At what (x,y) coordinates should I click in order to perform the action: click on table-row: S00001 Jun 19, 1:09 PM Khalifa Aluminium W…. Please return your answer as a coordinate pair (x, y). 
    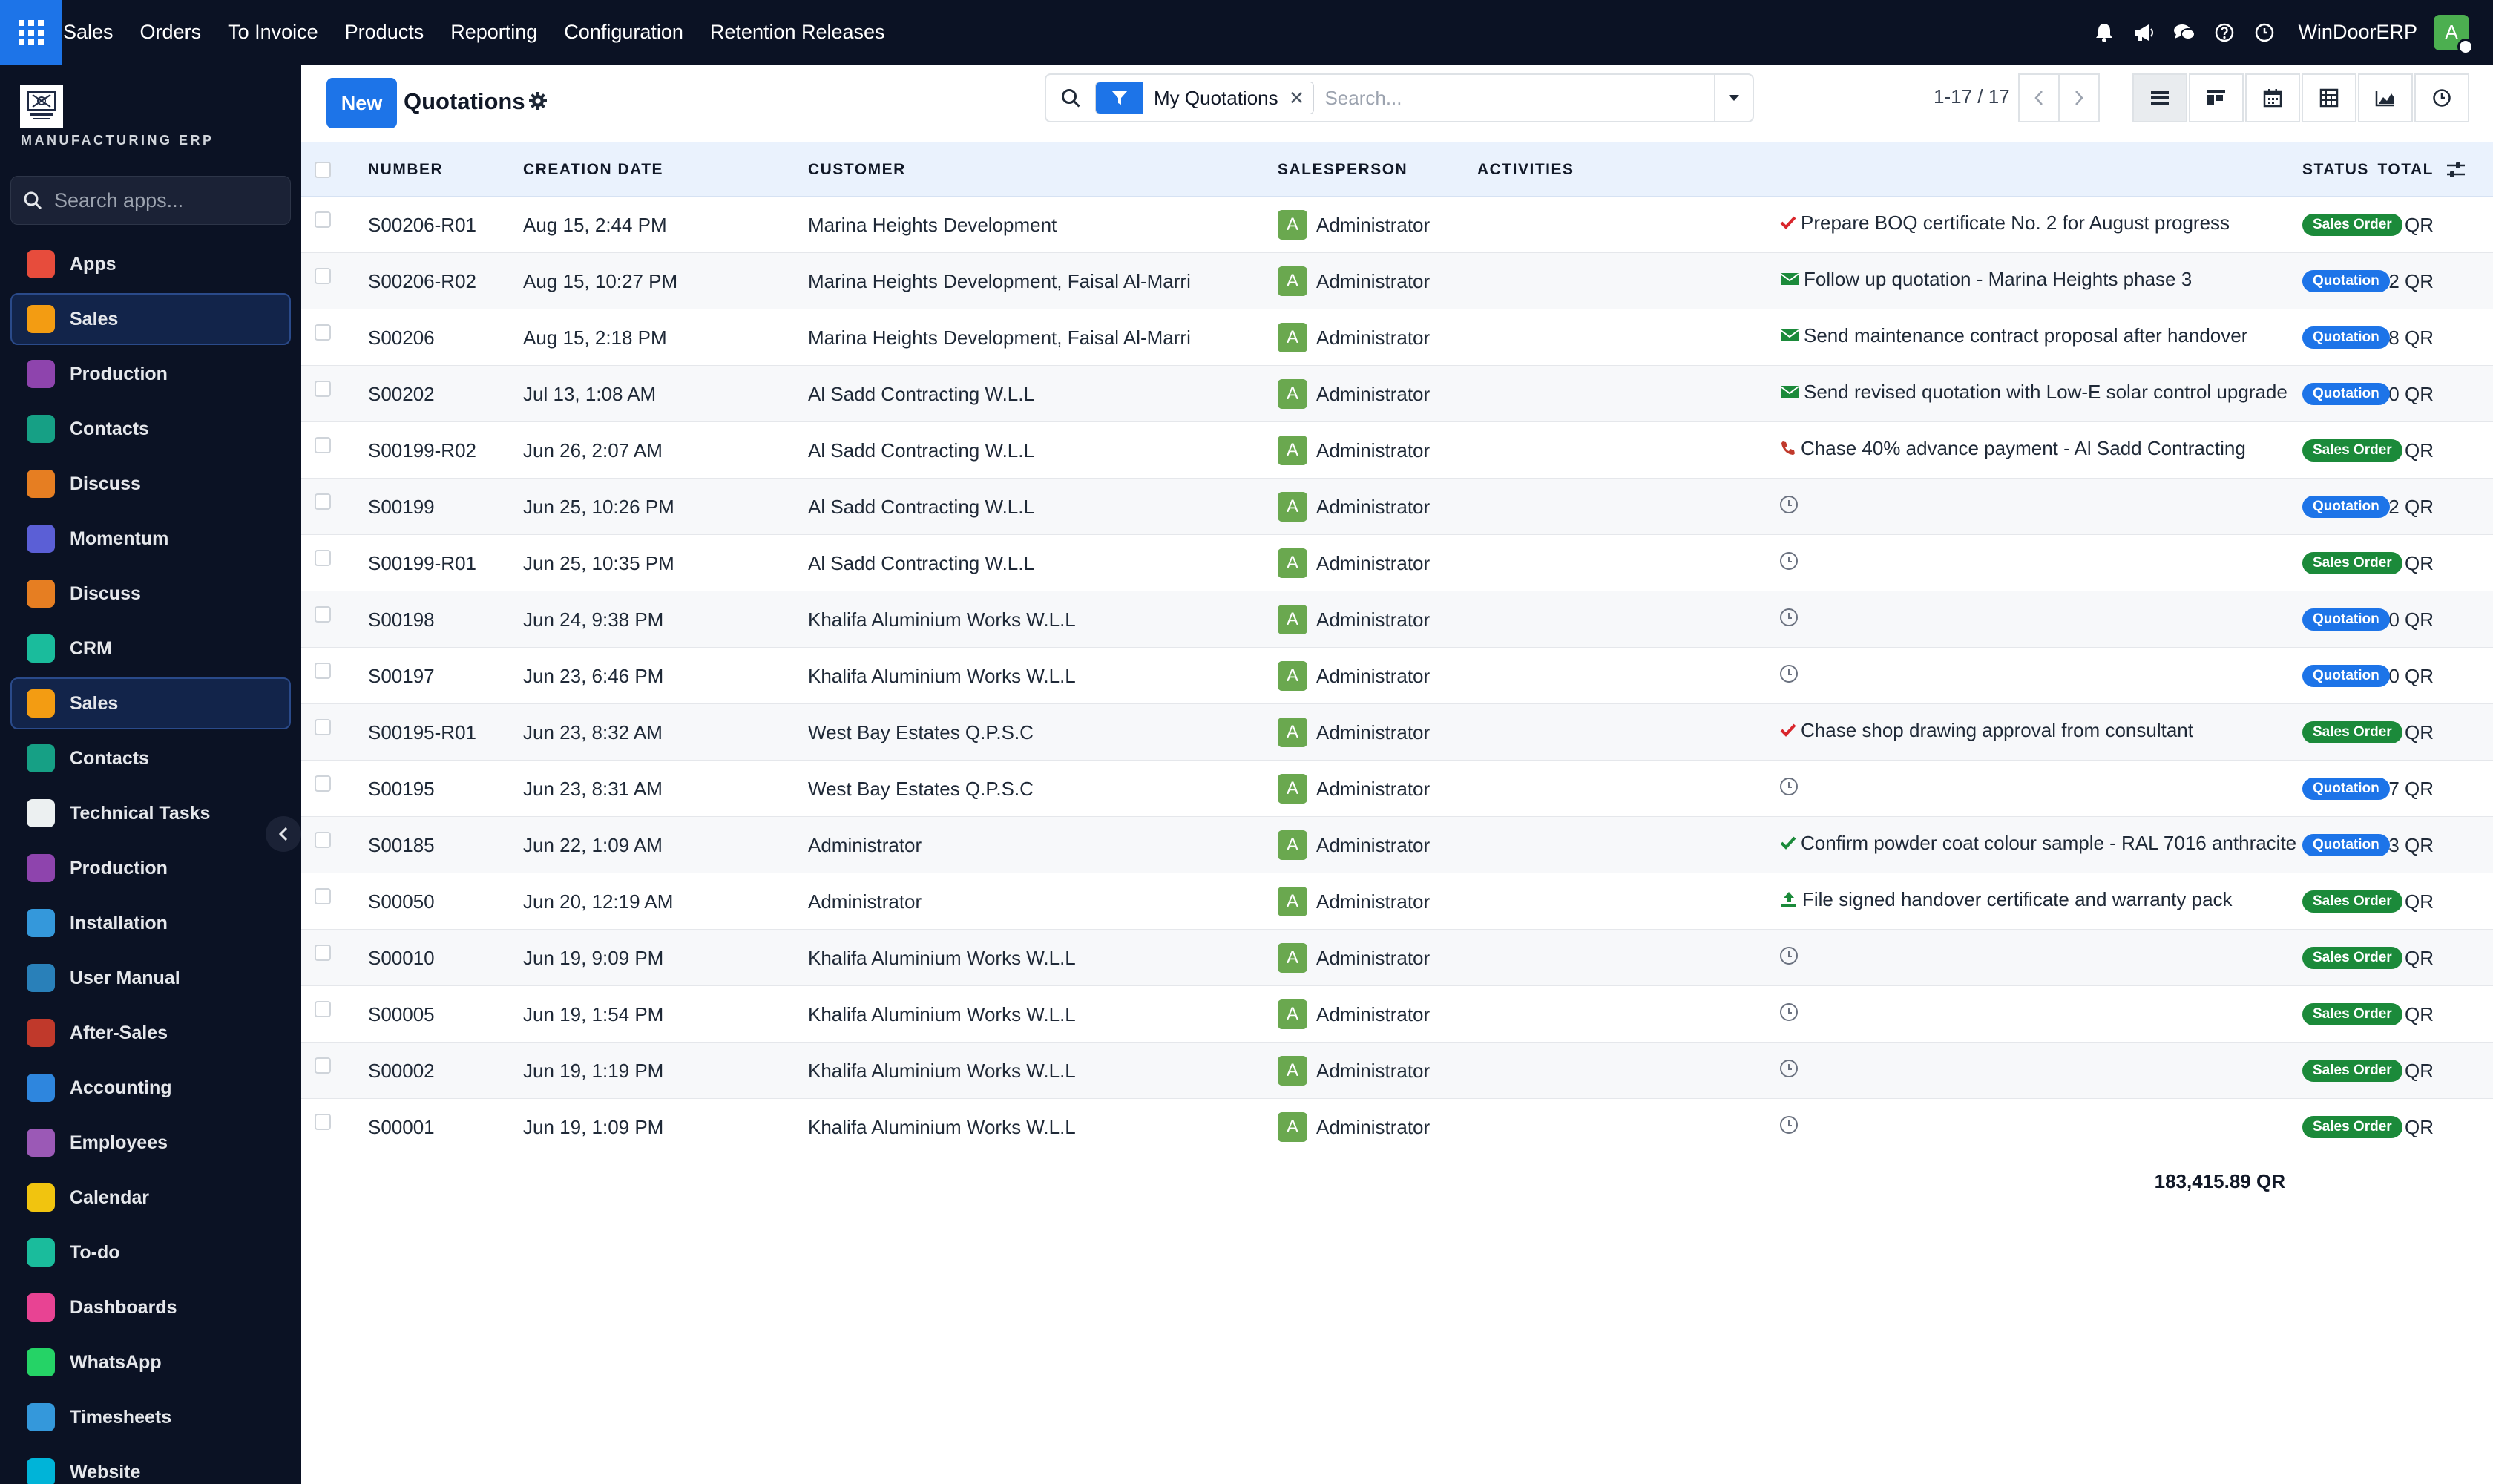
    Looking at the image, I should click on (1397, 1127).